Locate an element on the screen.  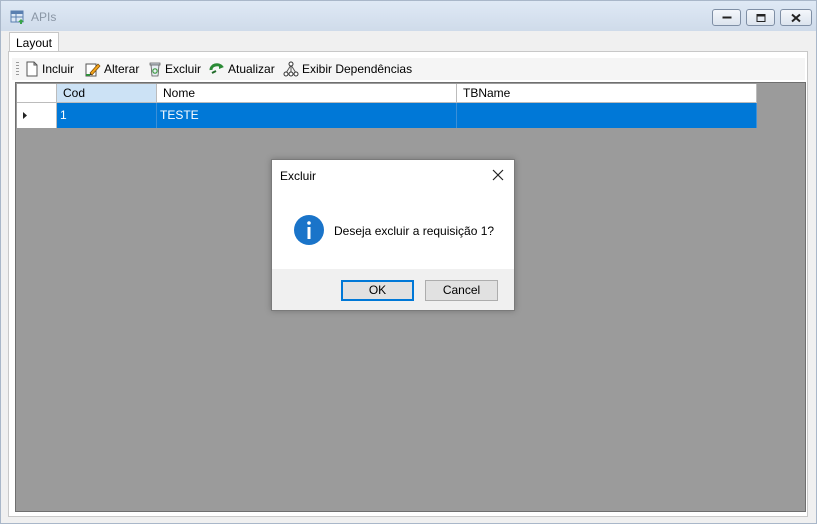
minimize-icon is located at coordinates (726, 17).